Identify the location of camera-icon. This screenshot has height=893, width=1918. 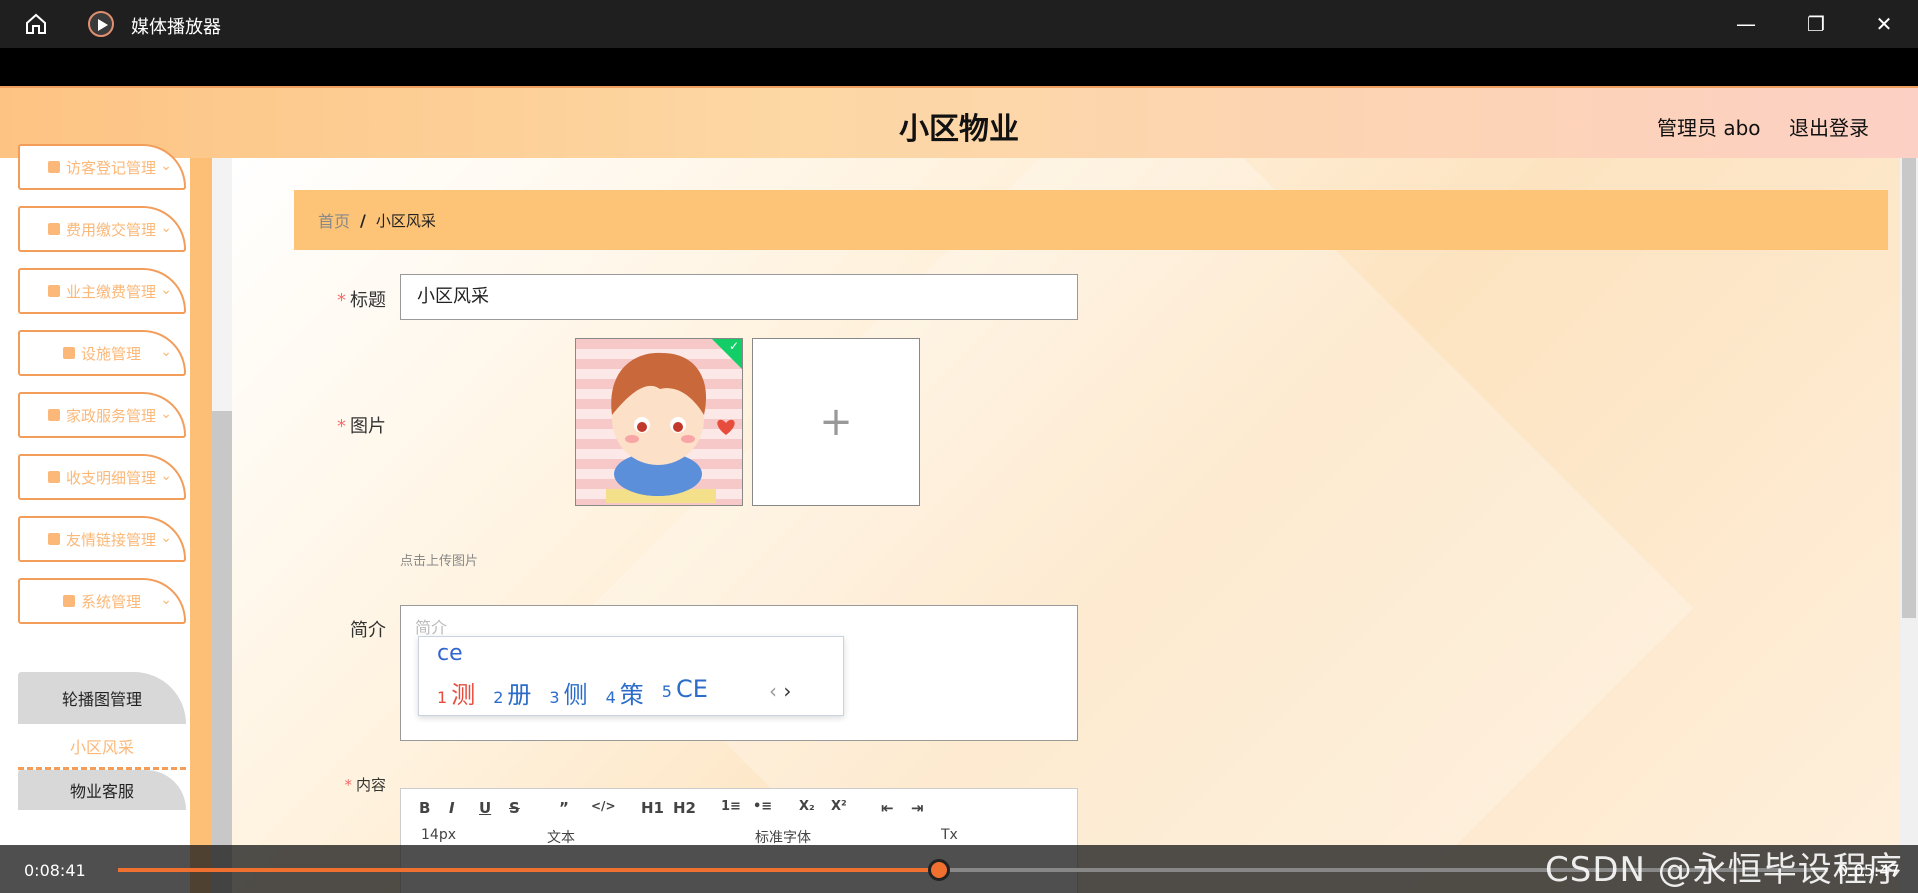
(68, 601).